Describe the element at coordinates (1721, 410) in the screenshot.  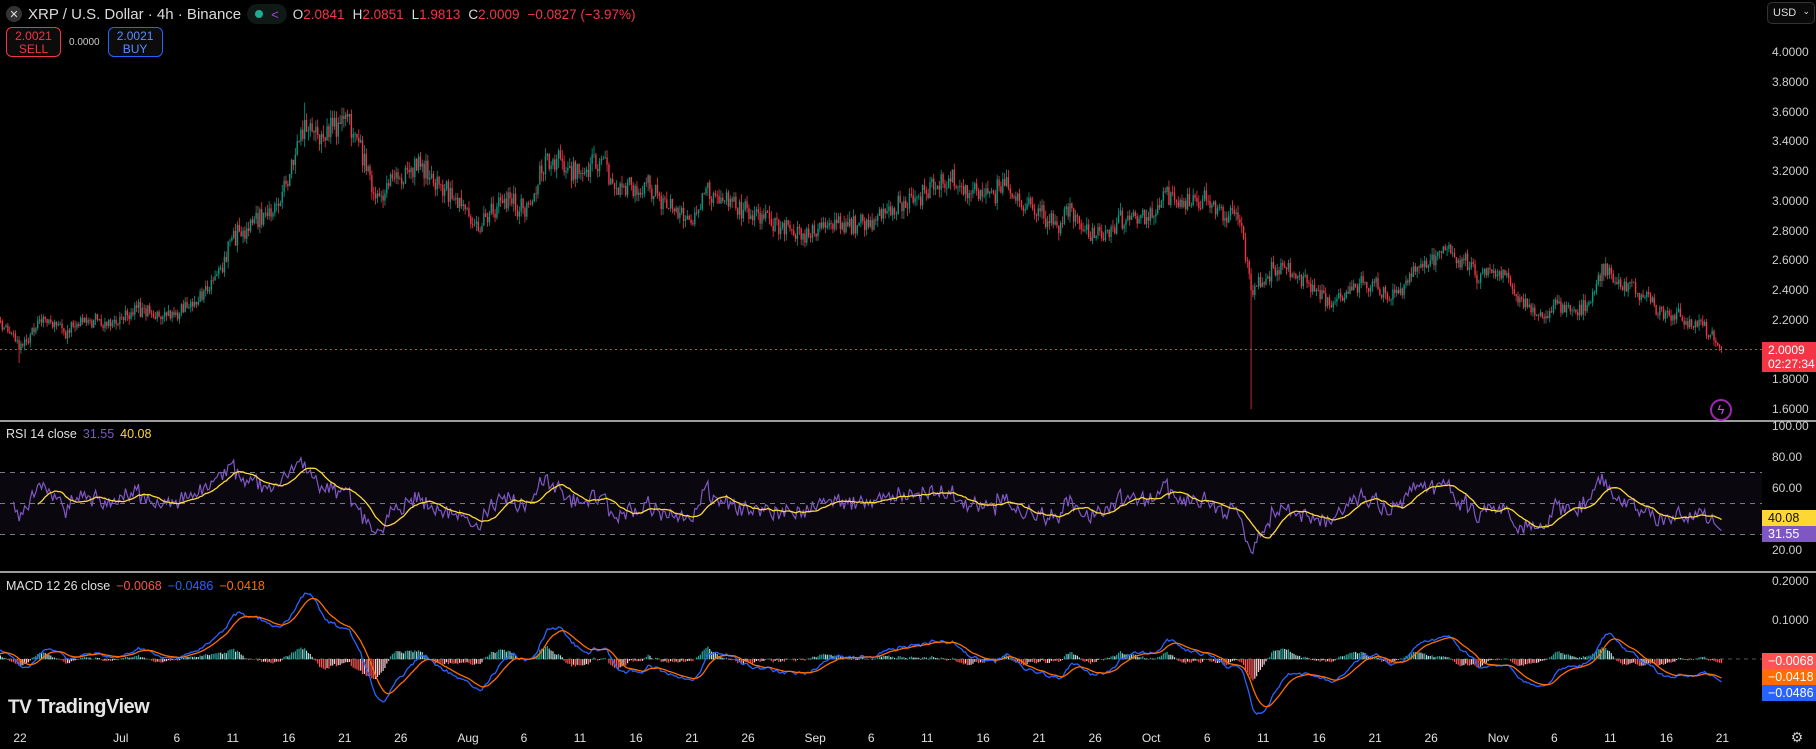
I see `lightning-icon: ϟ` at that location.